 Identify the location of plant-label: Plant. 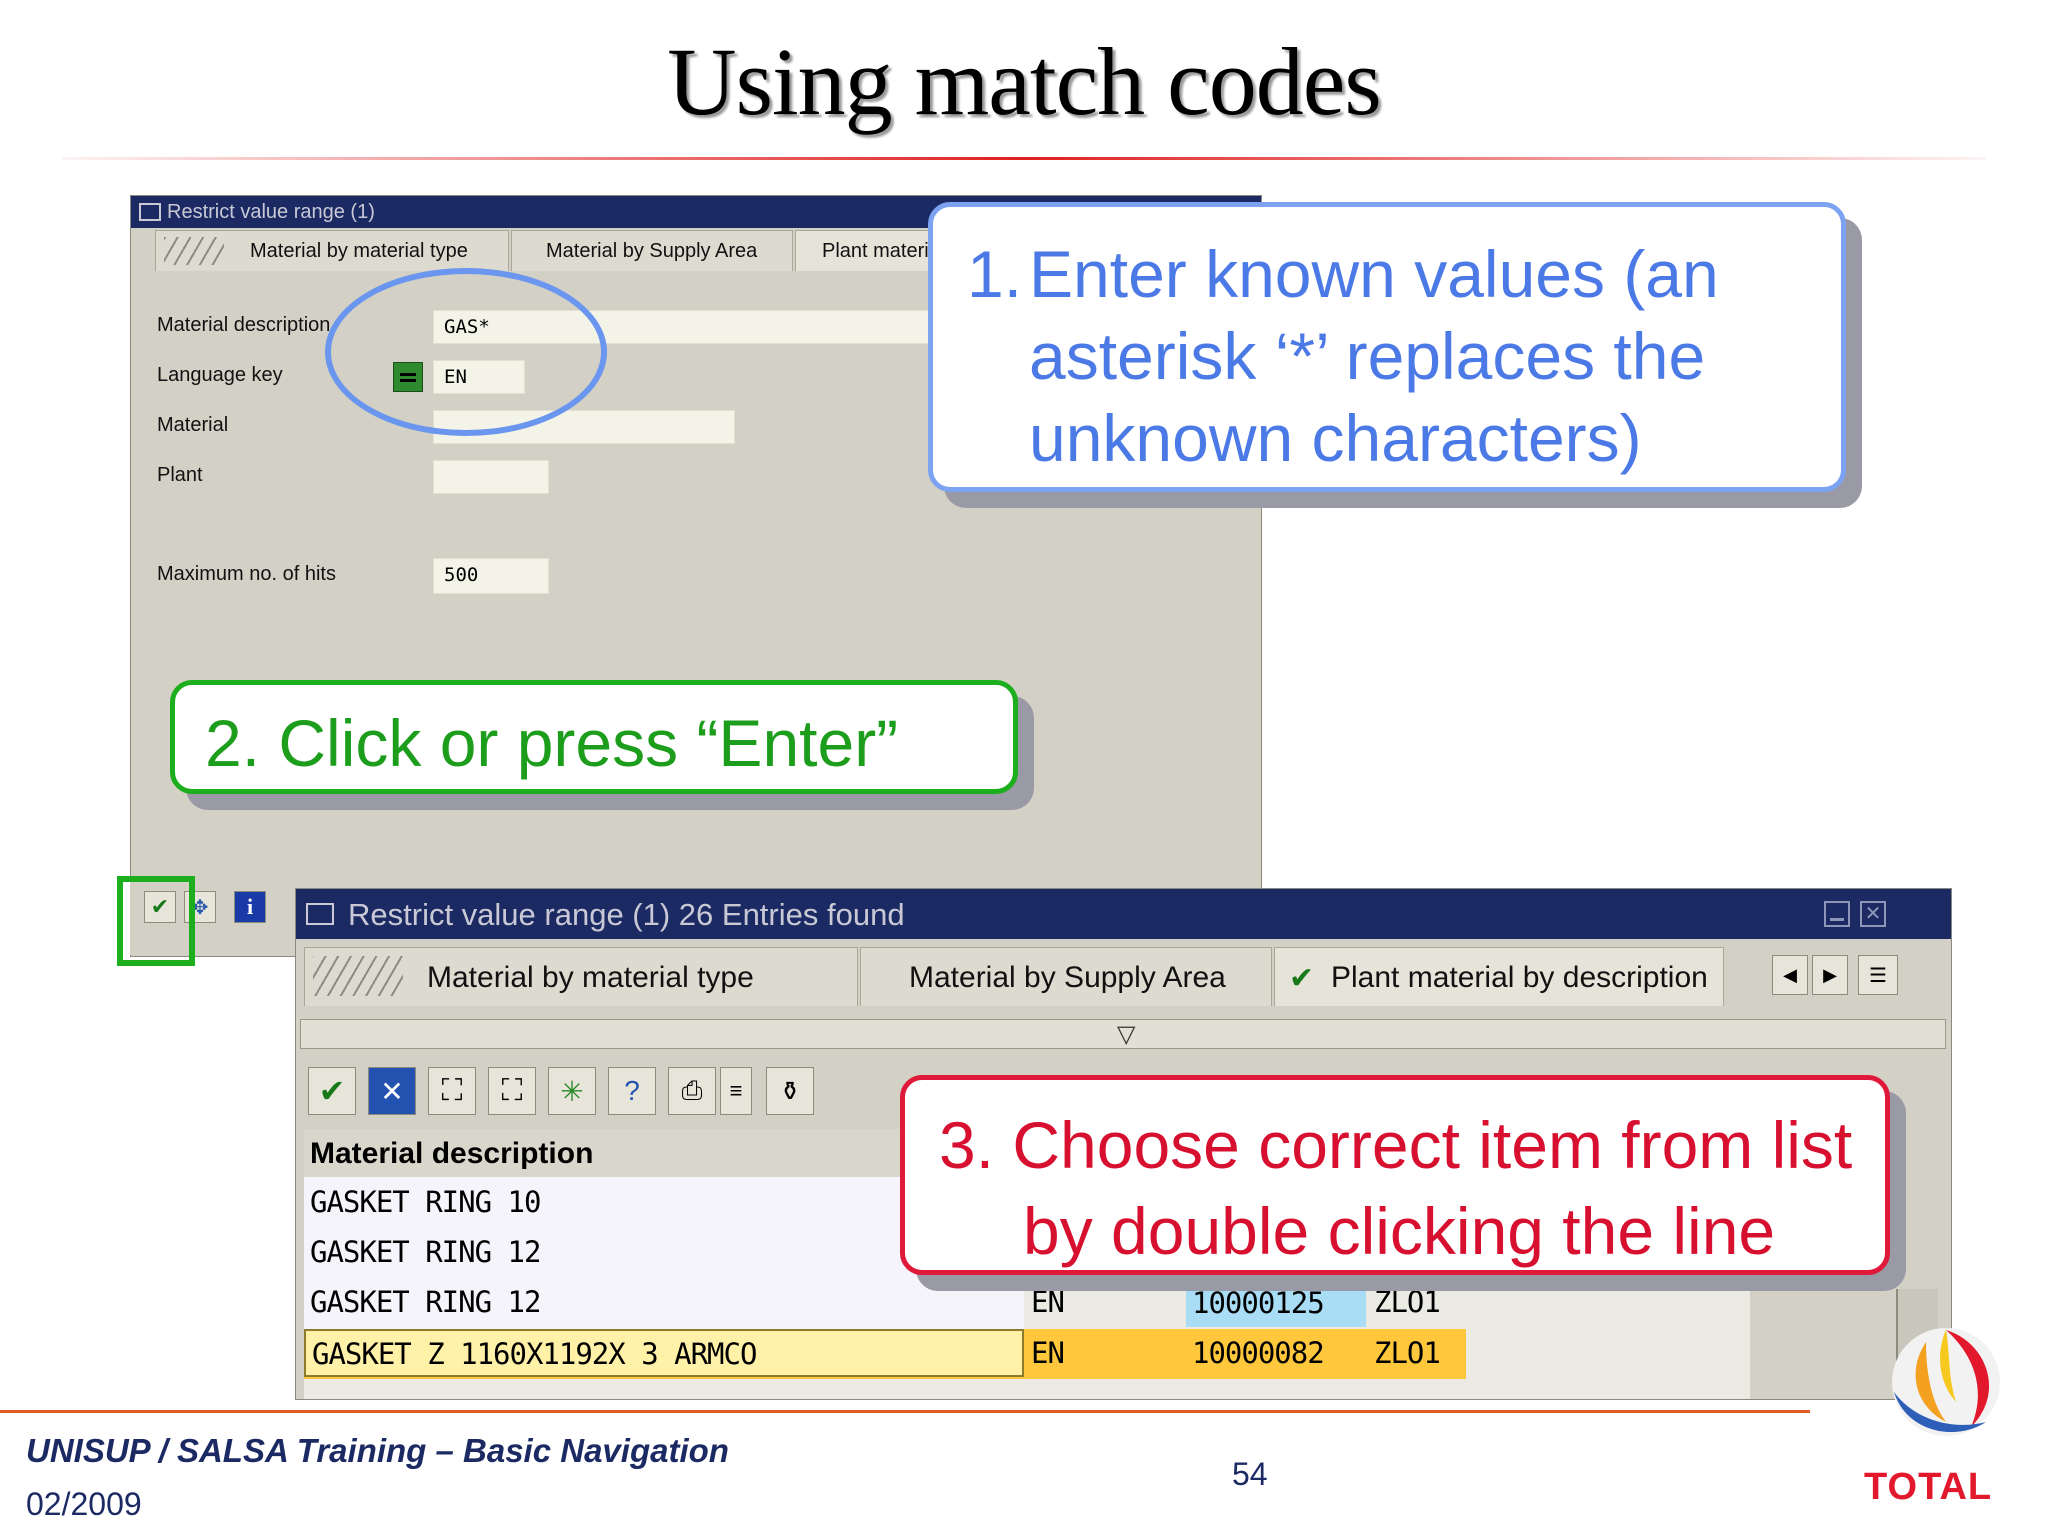
(180, 475).